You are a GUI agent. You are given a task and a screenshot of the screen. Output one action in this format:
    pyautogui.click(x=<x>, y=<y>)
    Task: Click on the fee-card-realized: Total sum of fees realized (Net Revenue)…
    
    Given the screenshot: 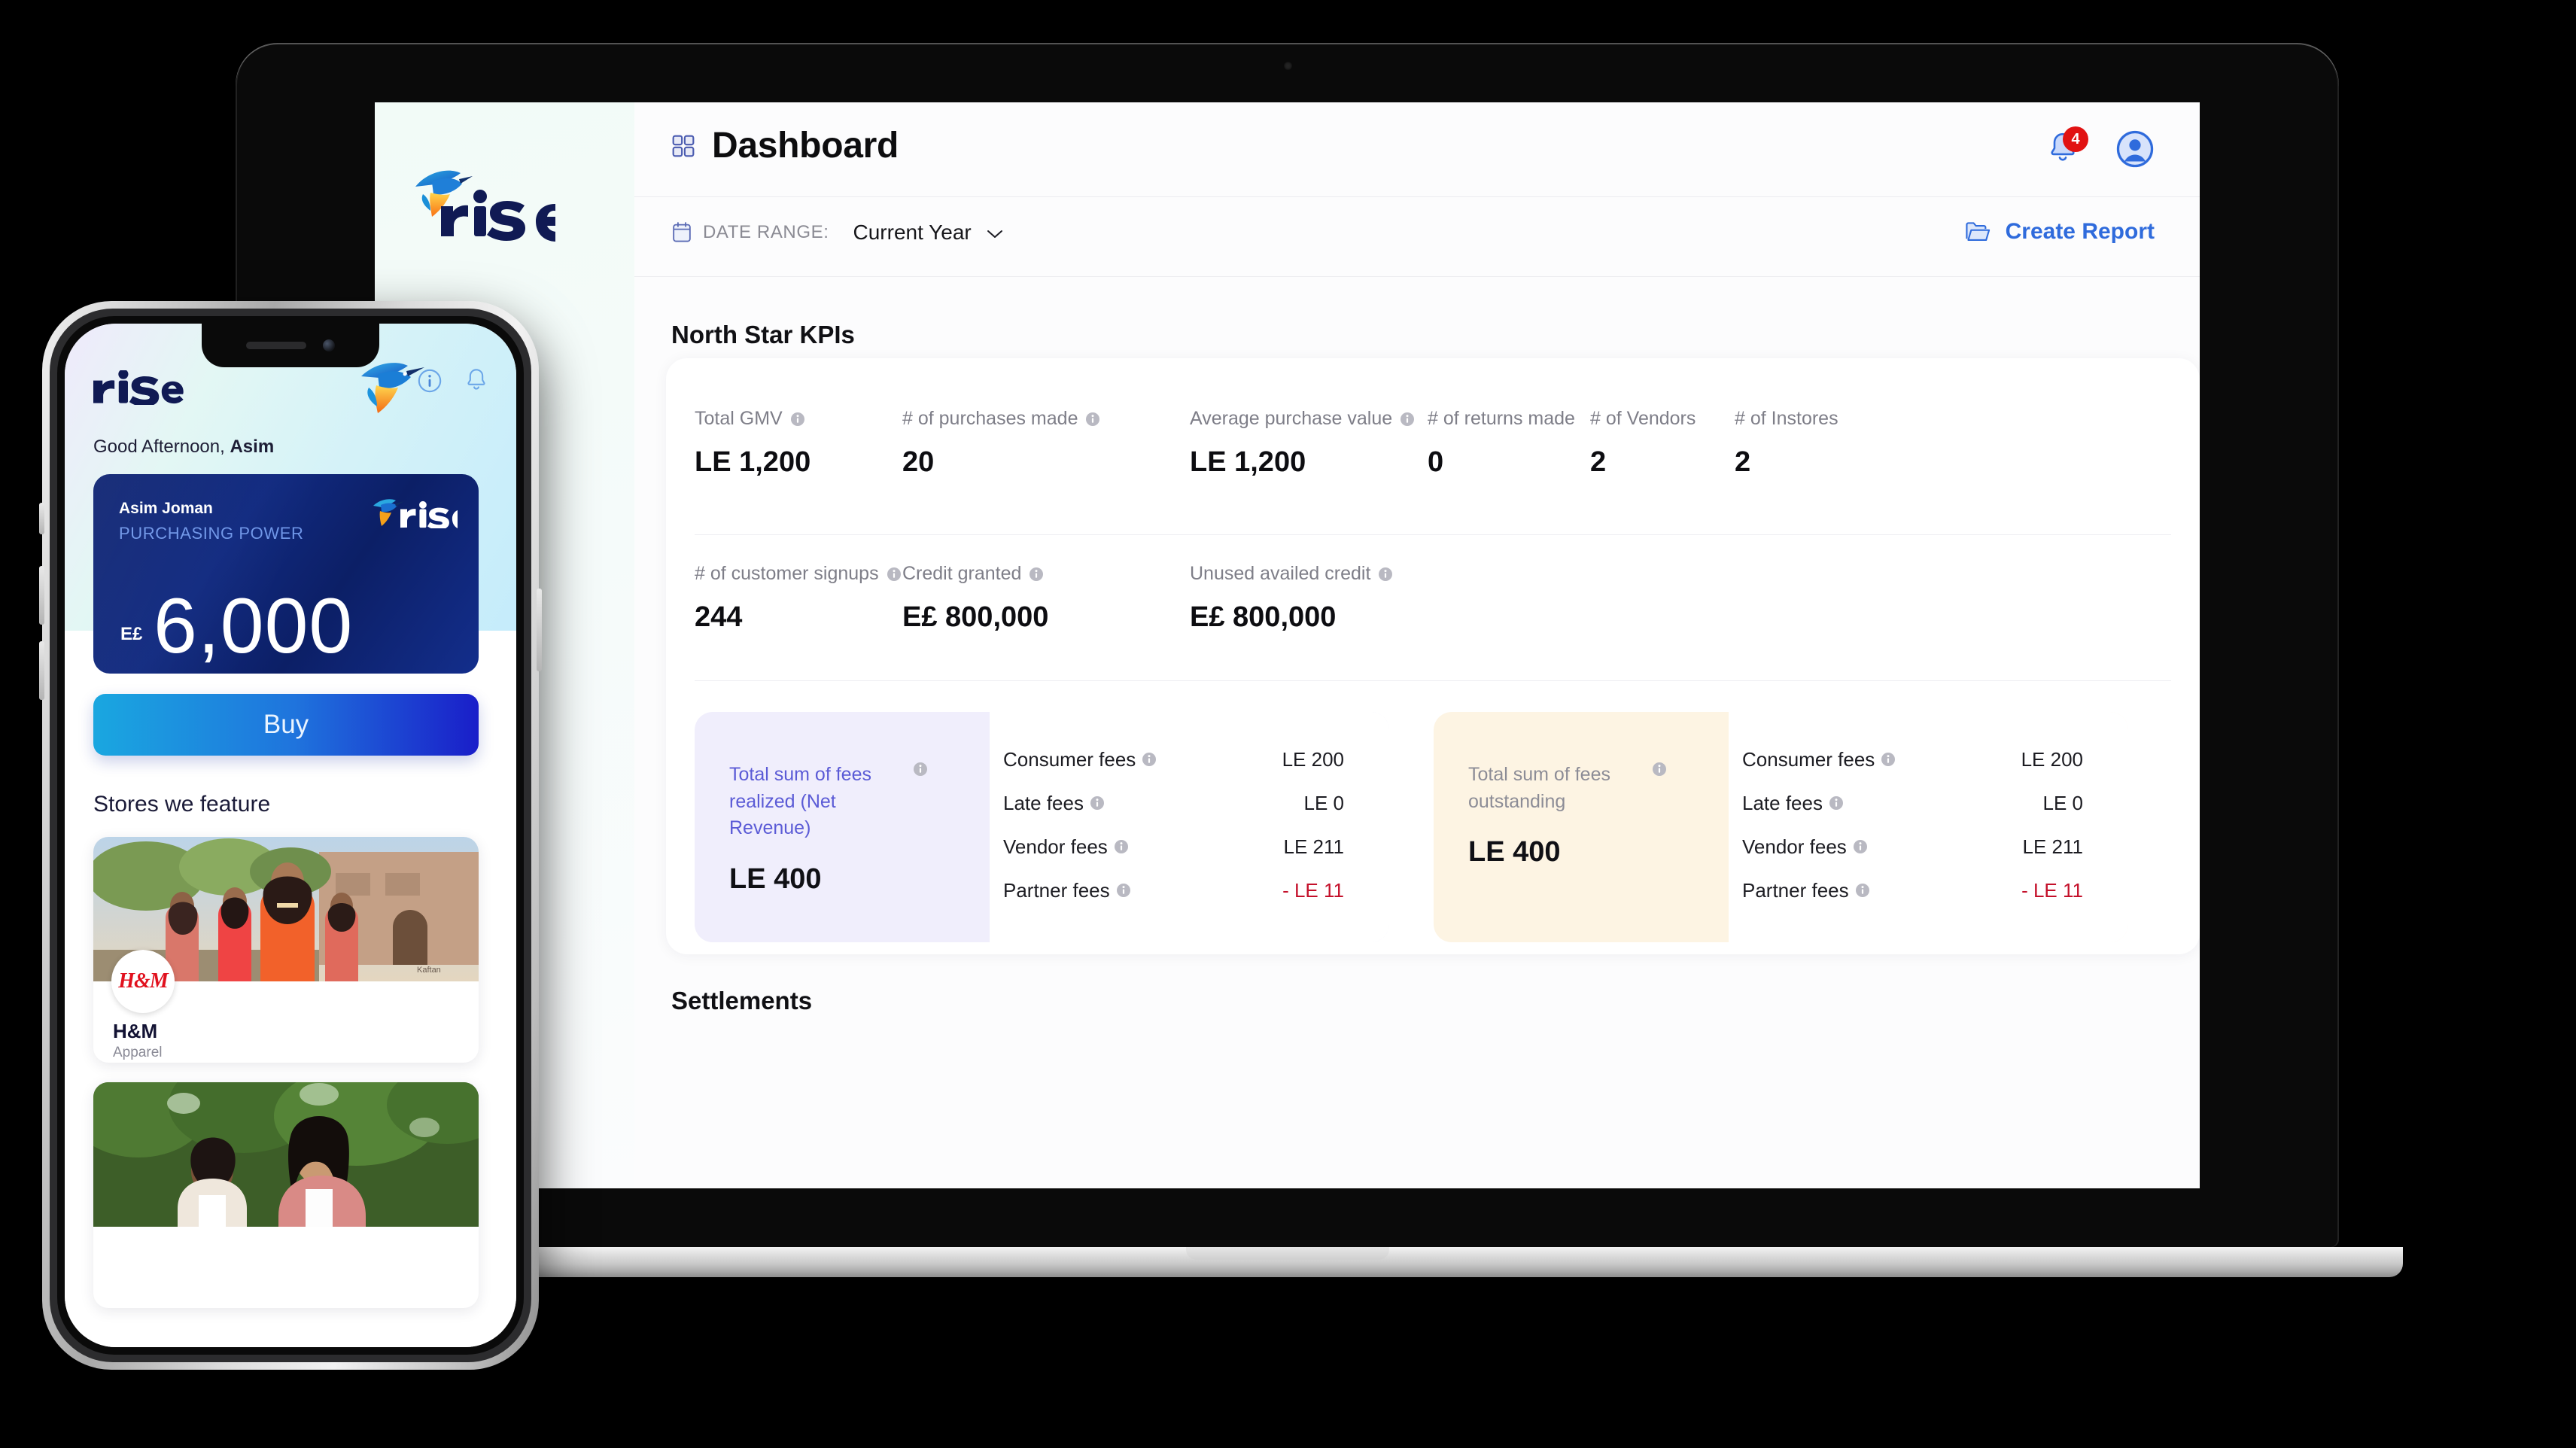 What is the action you would take?
    pyautogui.click(x=1042, y=827)
    